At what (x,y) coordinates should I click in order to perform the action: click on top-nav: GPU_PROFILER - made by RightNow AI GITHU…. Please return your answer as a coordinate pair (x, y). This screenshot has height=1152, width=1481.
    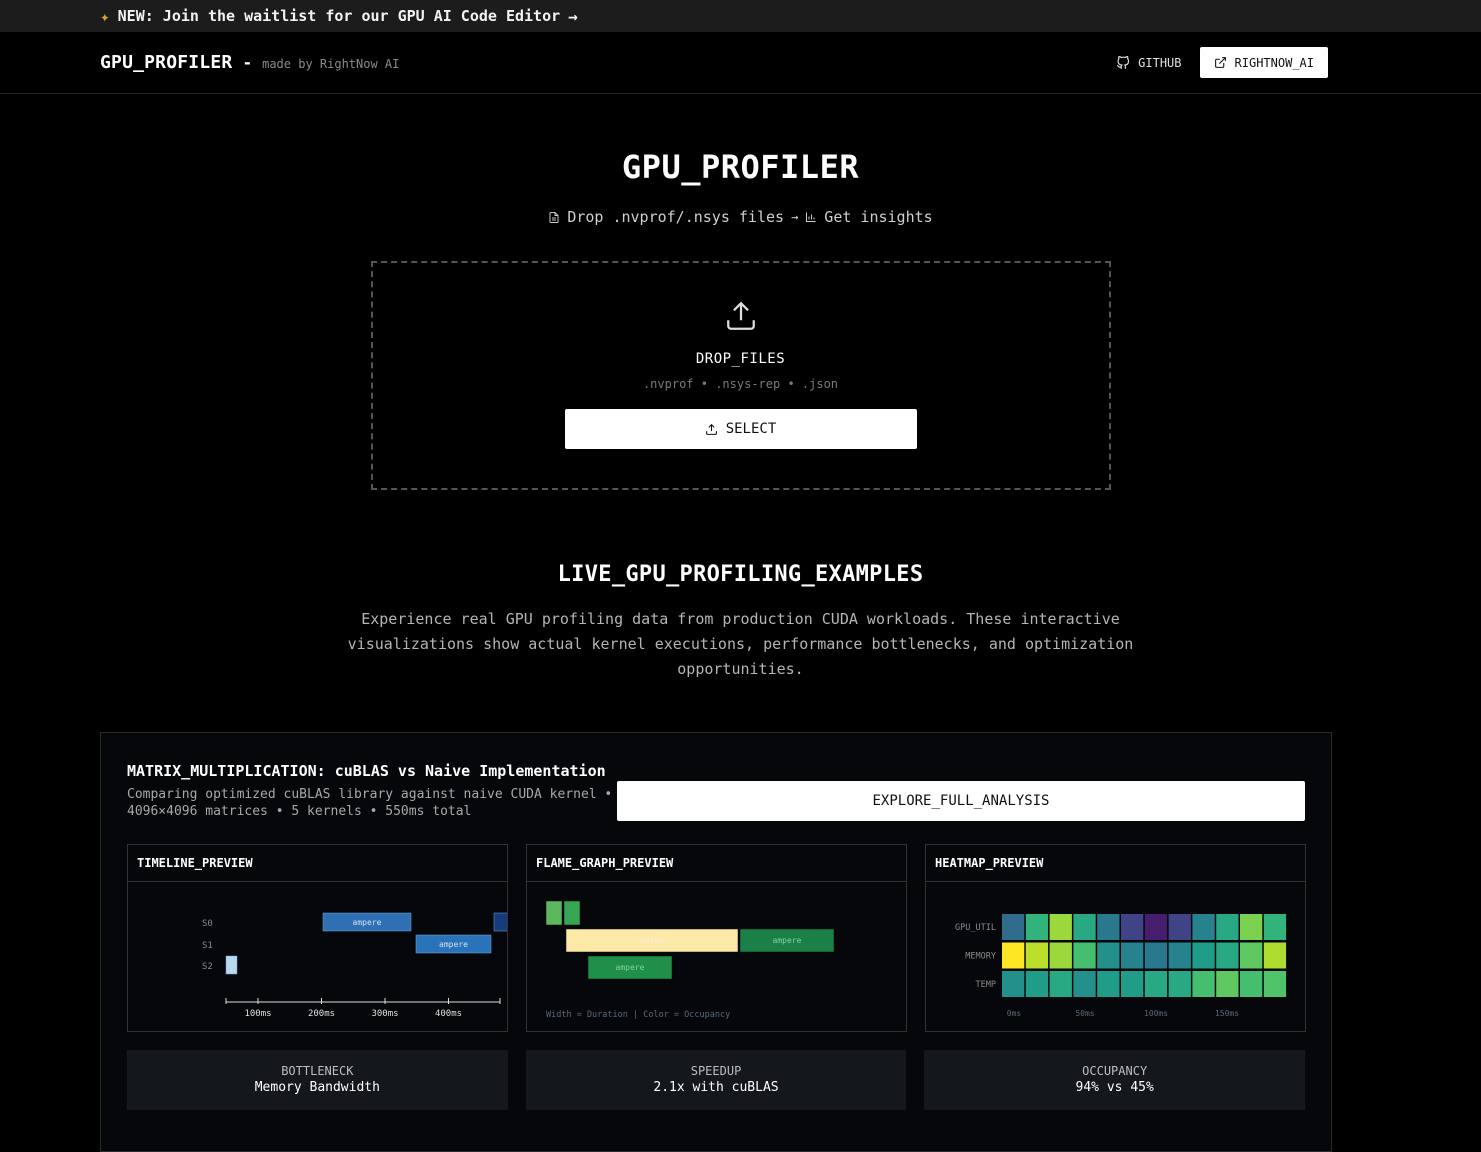
    Looking at the image, I should click on (740, 63).